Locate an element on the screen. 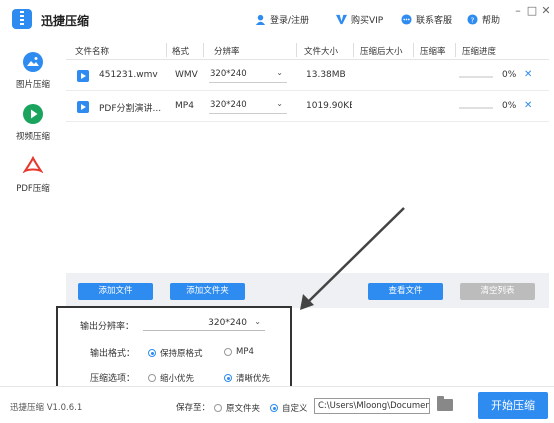 The image size is (554, 423). sidebar-item-image-compress: 图片压缩 is located at coordinates (33, 76).